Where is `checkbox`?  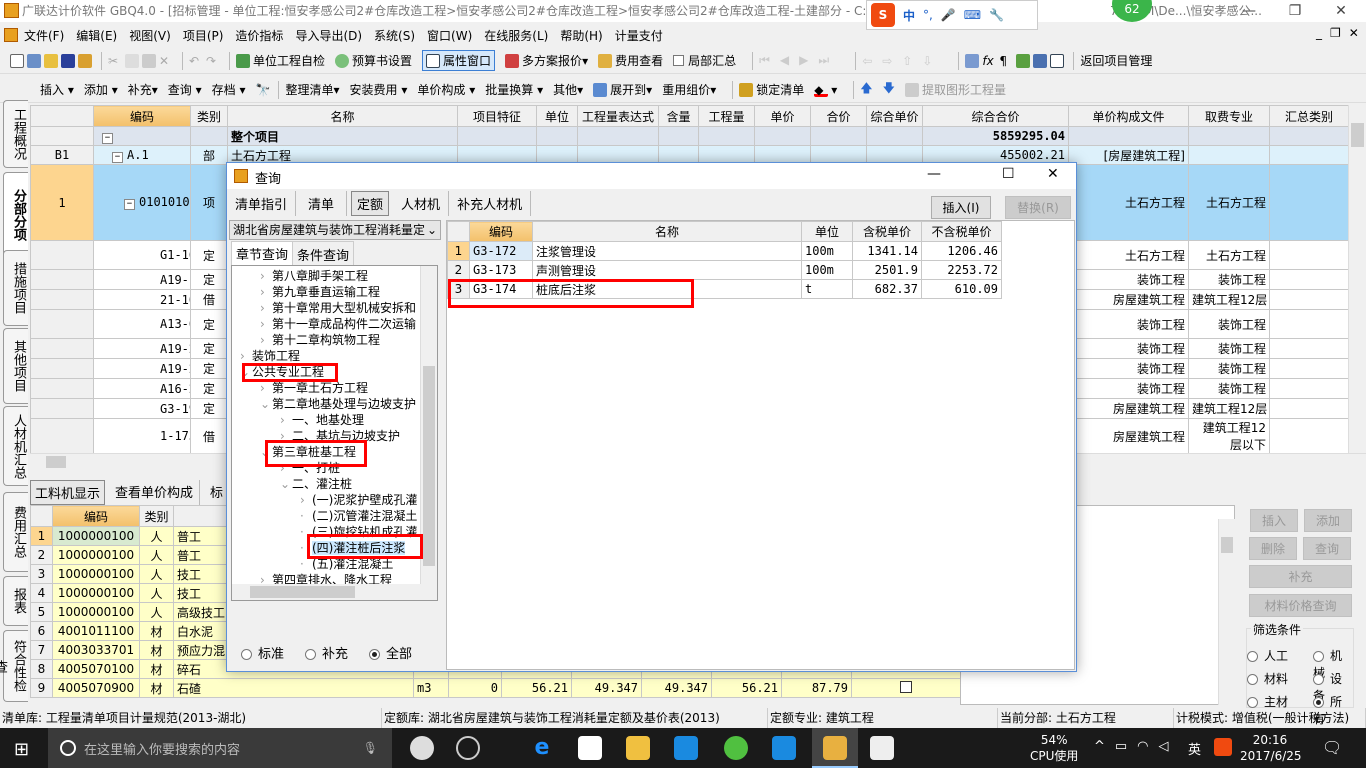 checkbox is located at coordinates (906, 686).